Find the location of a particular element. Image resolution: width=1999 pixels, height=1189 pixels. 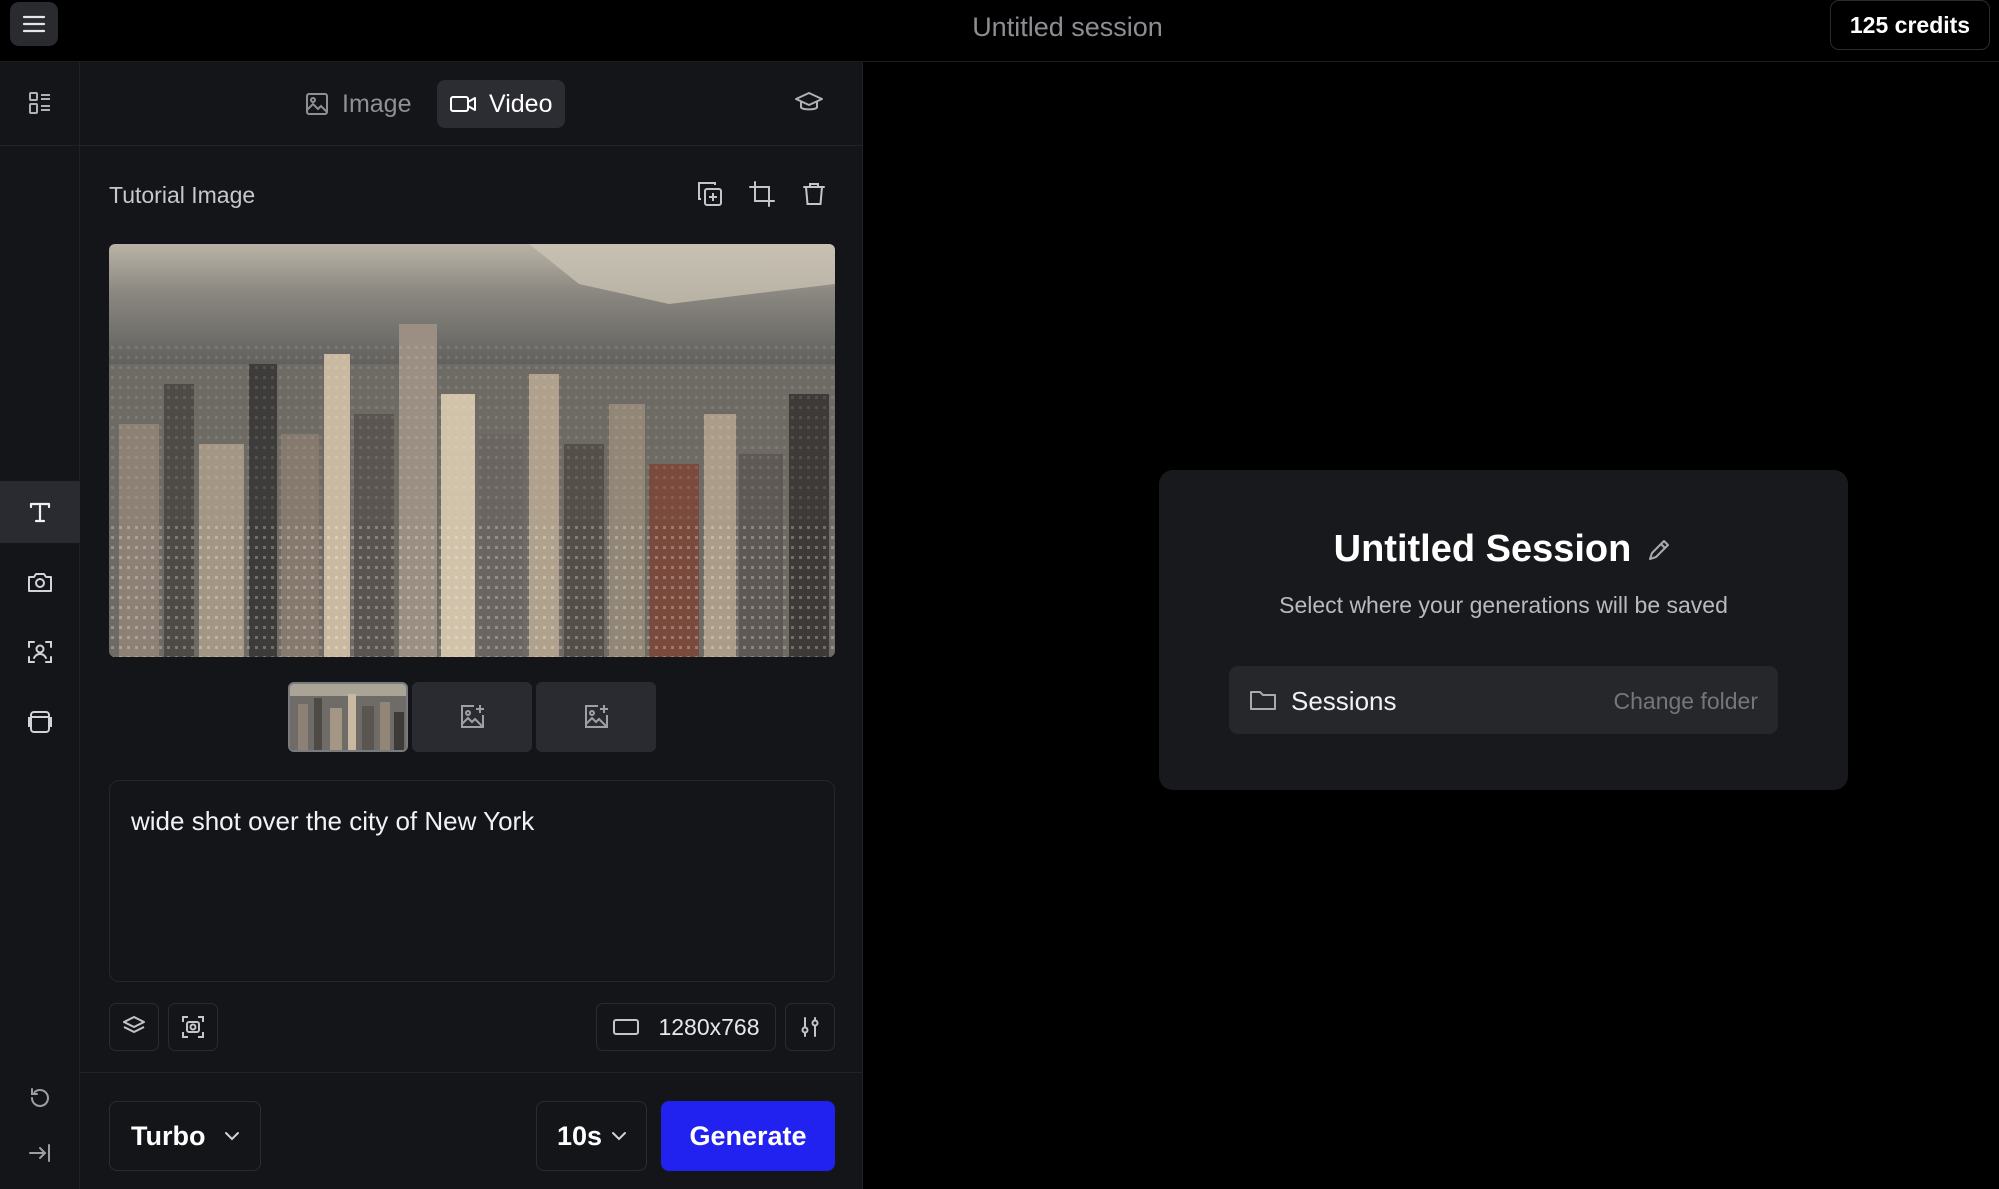

tutorial-image-preview is located at coordinates (472, 450).